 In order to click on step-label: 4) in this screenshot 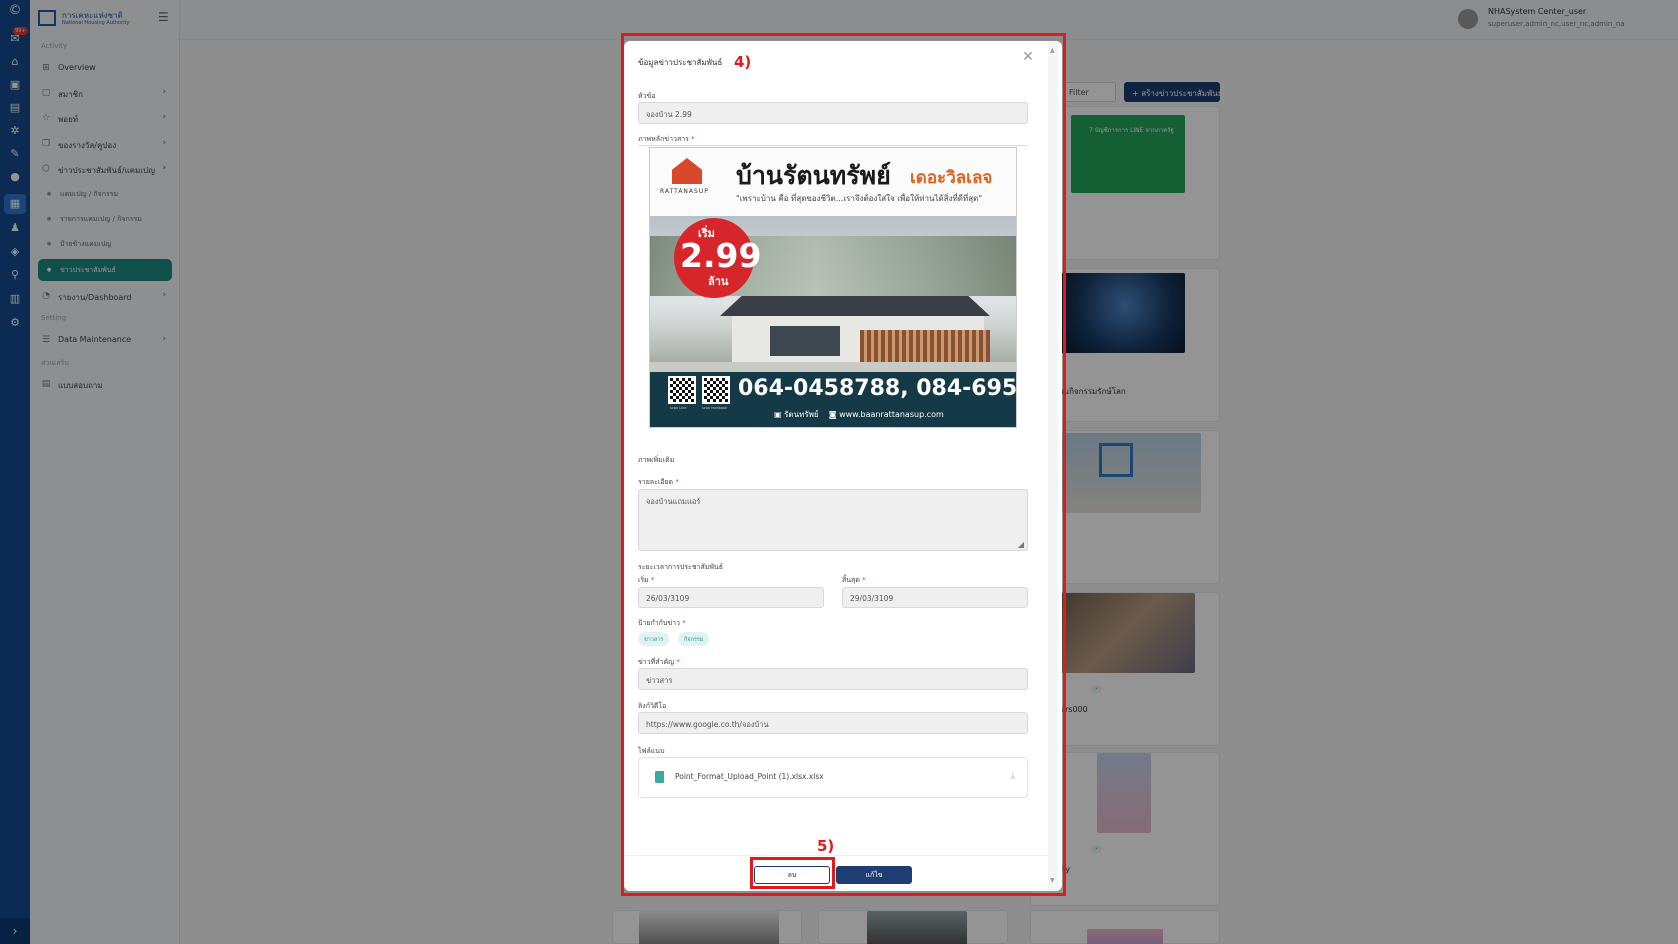, I will do `click(743, 62)`.